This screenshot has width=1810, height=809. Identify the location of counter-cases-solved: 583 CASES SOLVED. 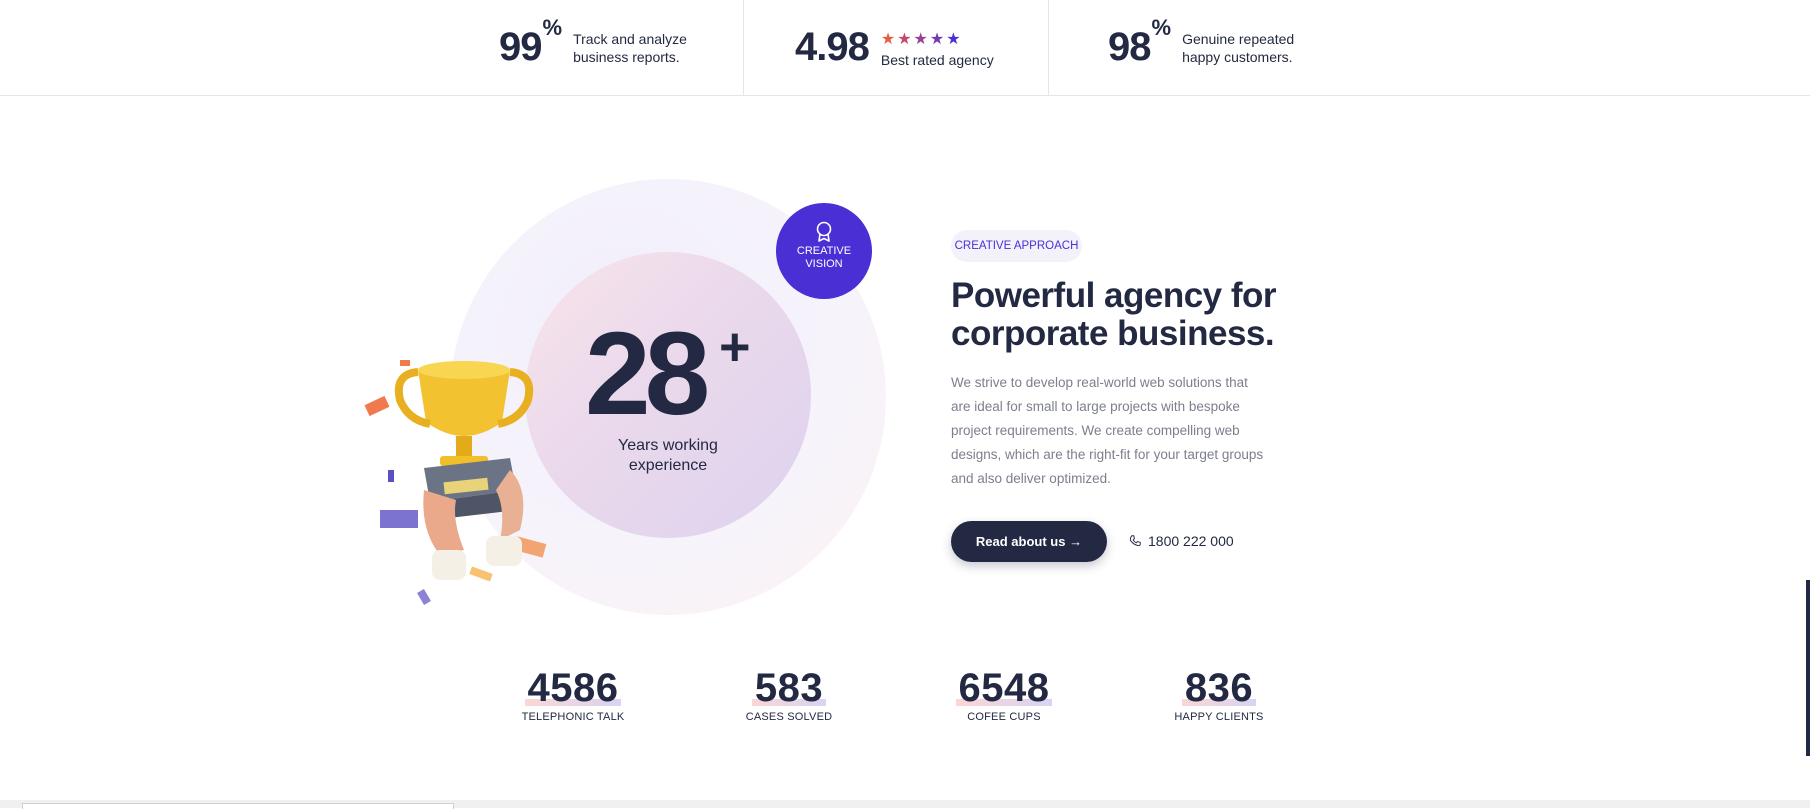
(789, 695).